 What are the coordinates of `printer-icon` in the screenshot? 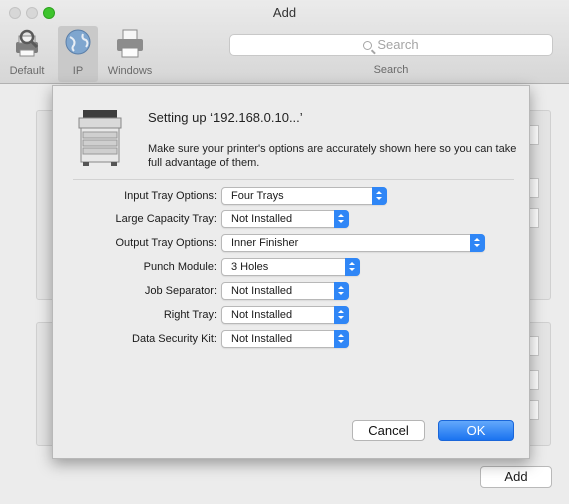 It's located at (100, 138).